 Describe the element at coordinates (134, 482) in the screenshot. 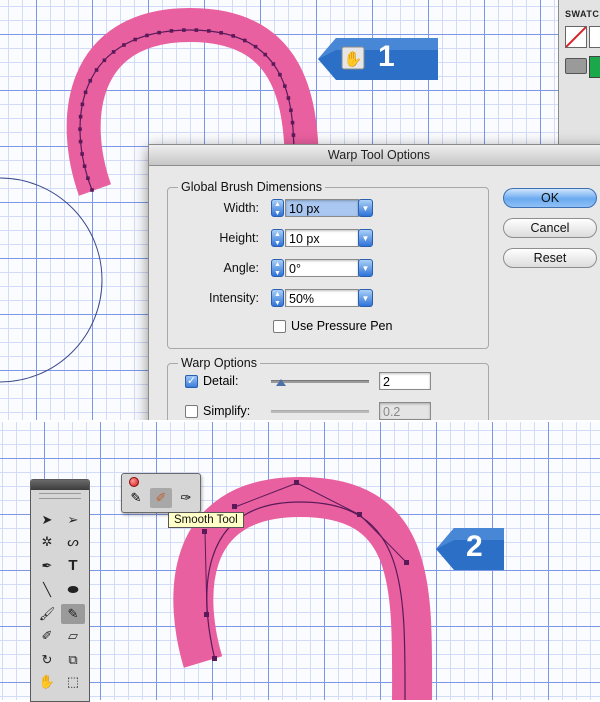

I see `close-icon` at that location.